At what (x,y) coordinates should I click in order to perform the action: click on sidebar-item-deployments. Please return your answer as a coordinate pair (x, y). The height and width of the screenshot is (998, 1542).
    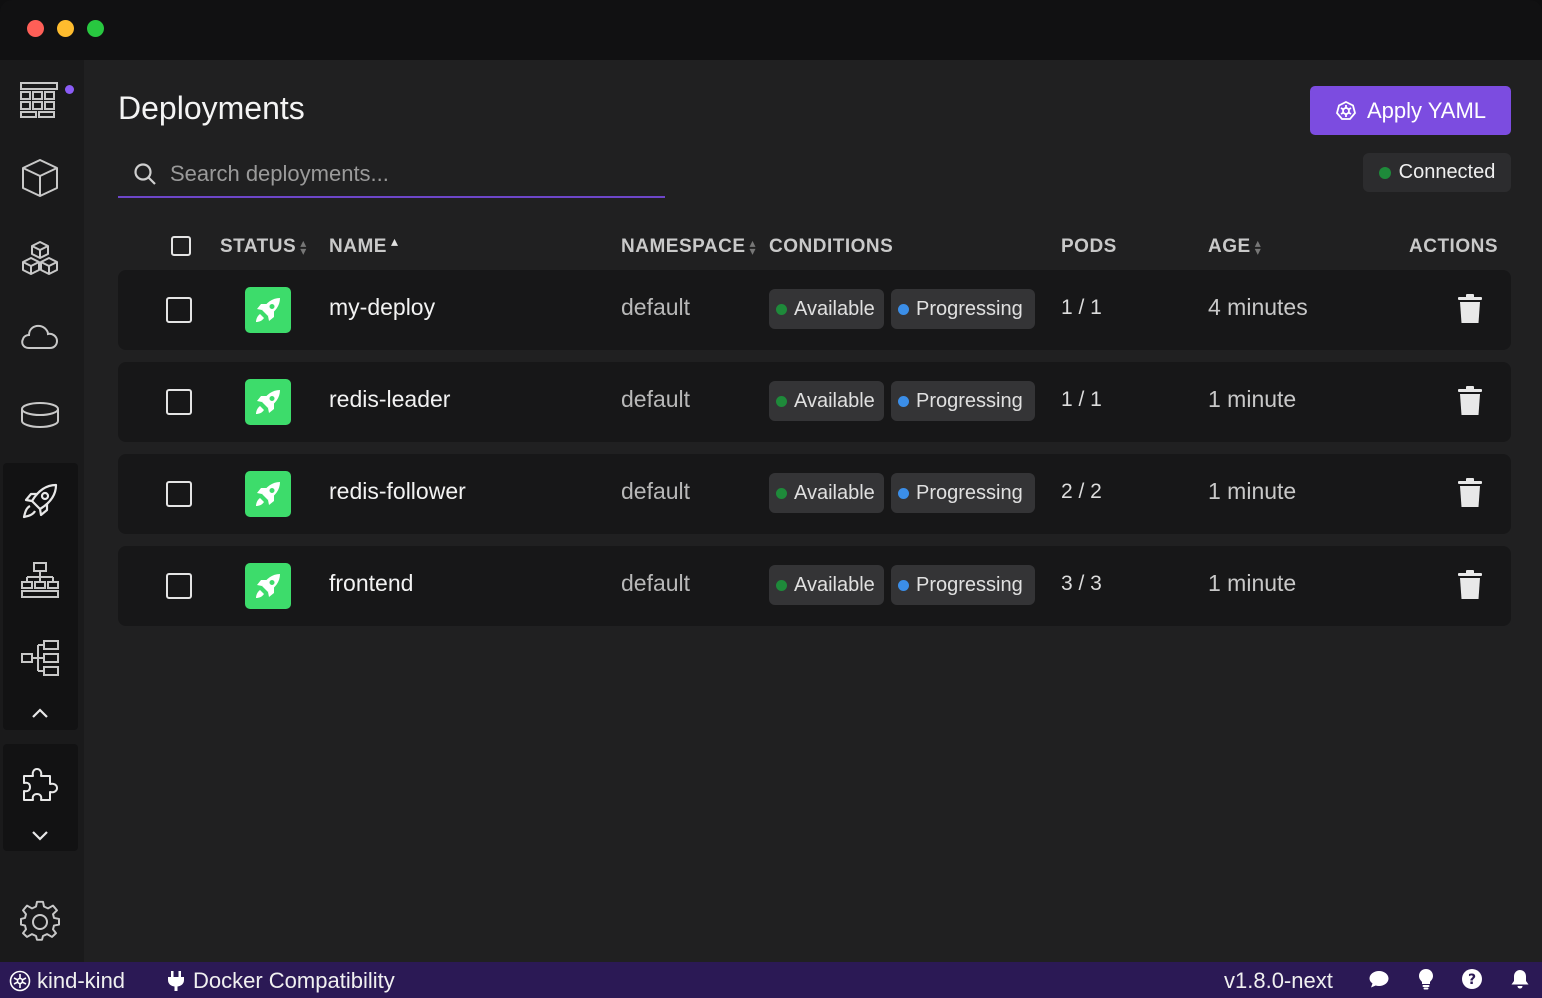
    Looking at the image, I should click on (40, 501).